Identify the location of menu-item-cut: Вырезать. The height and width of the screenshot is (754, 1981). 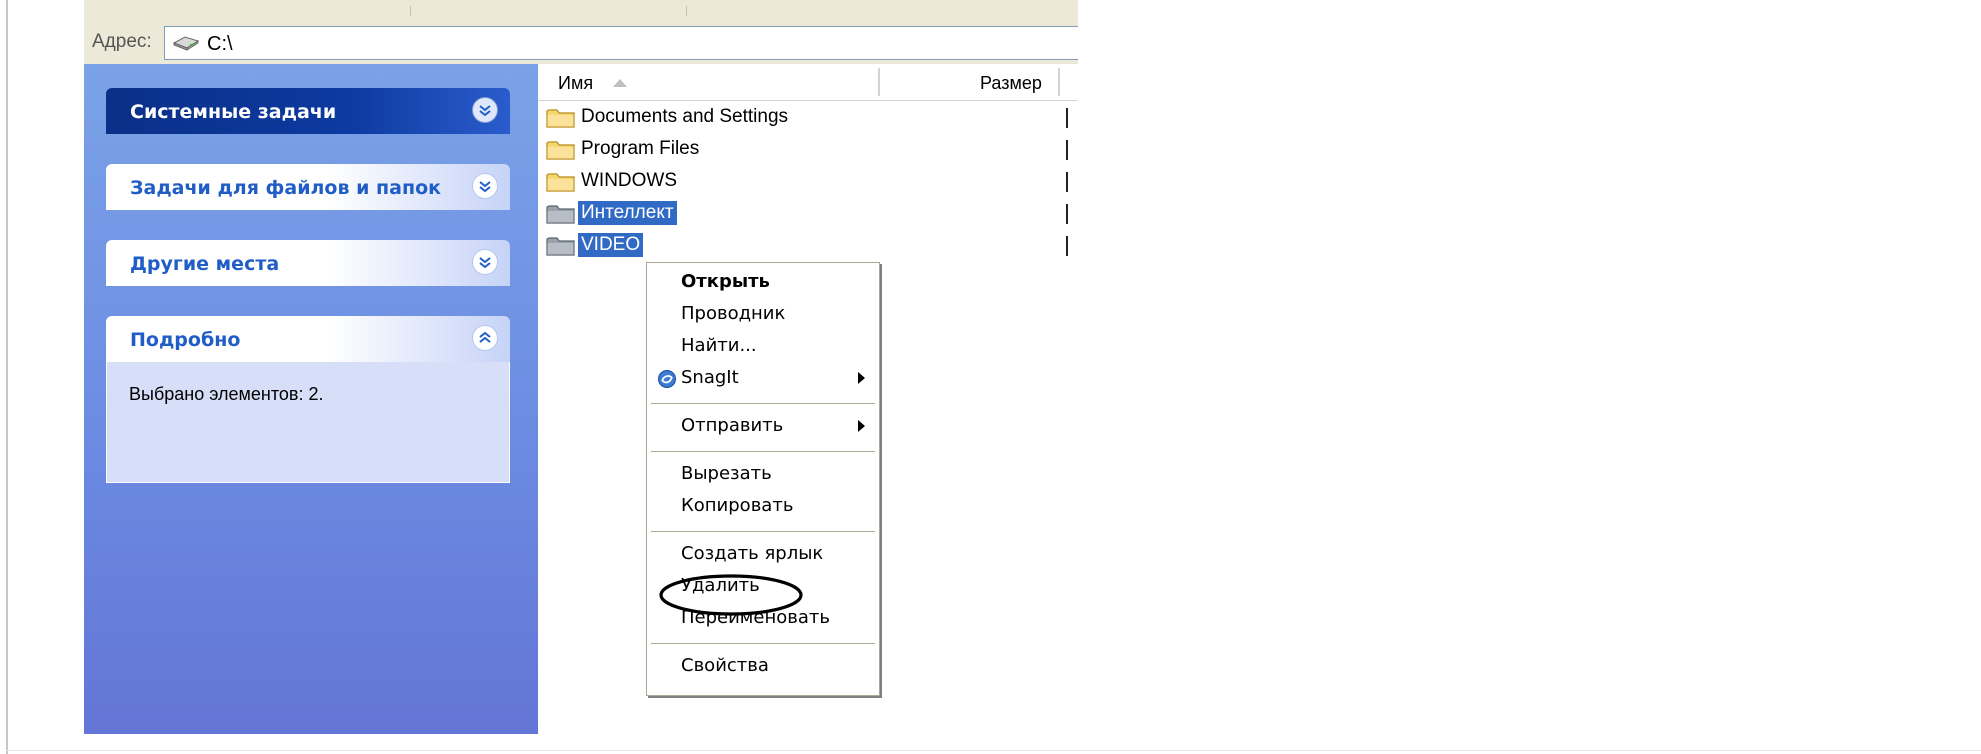
(763, 474).